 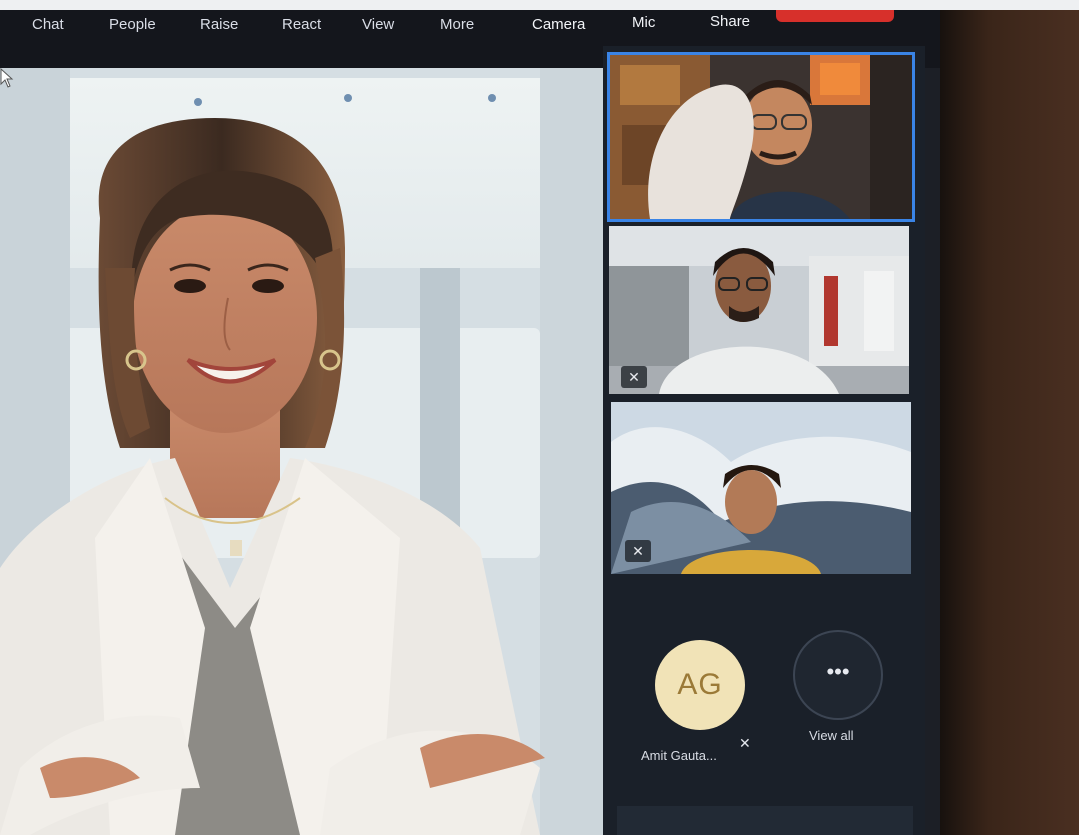 I want to click on top-strip, so click(x=539, y=5).